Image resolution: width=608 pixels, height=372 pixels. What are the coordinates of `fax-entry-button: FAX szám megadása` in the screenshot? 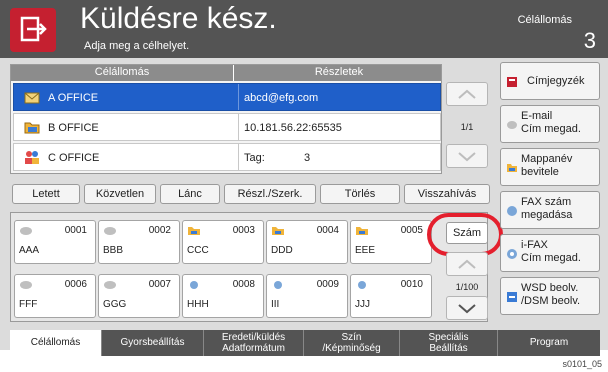 It's located at (550, 210).